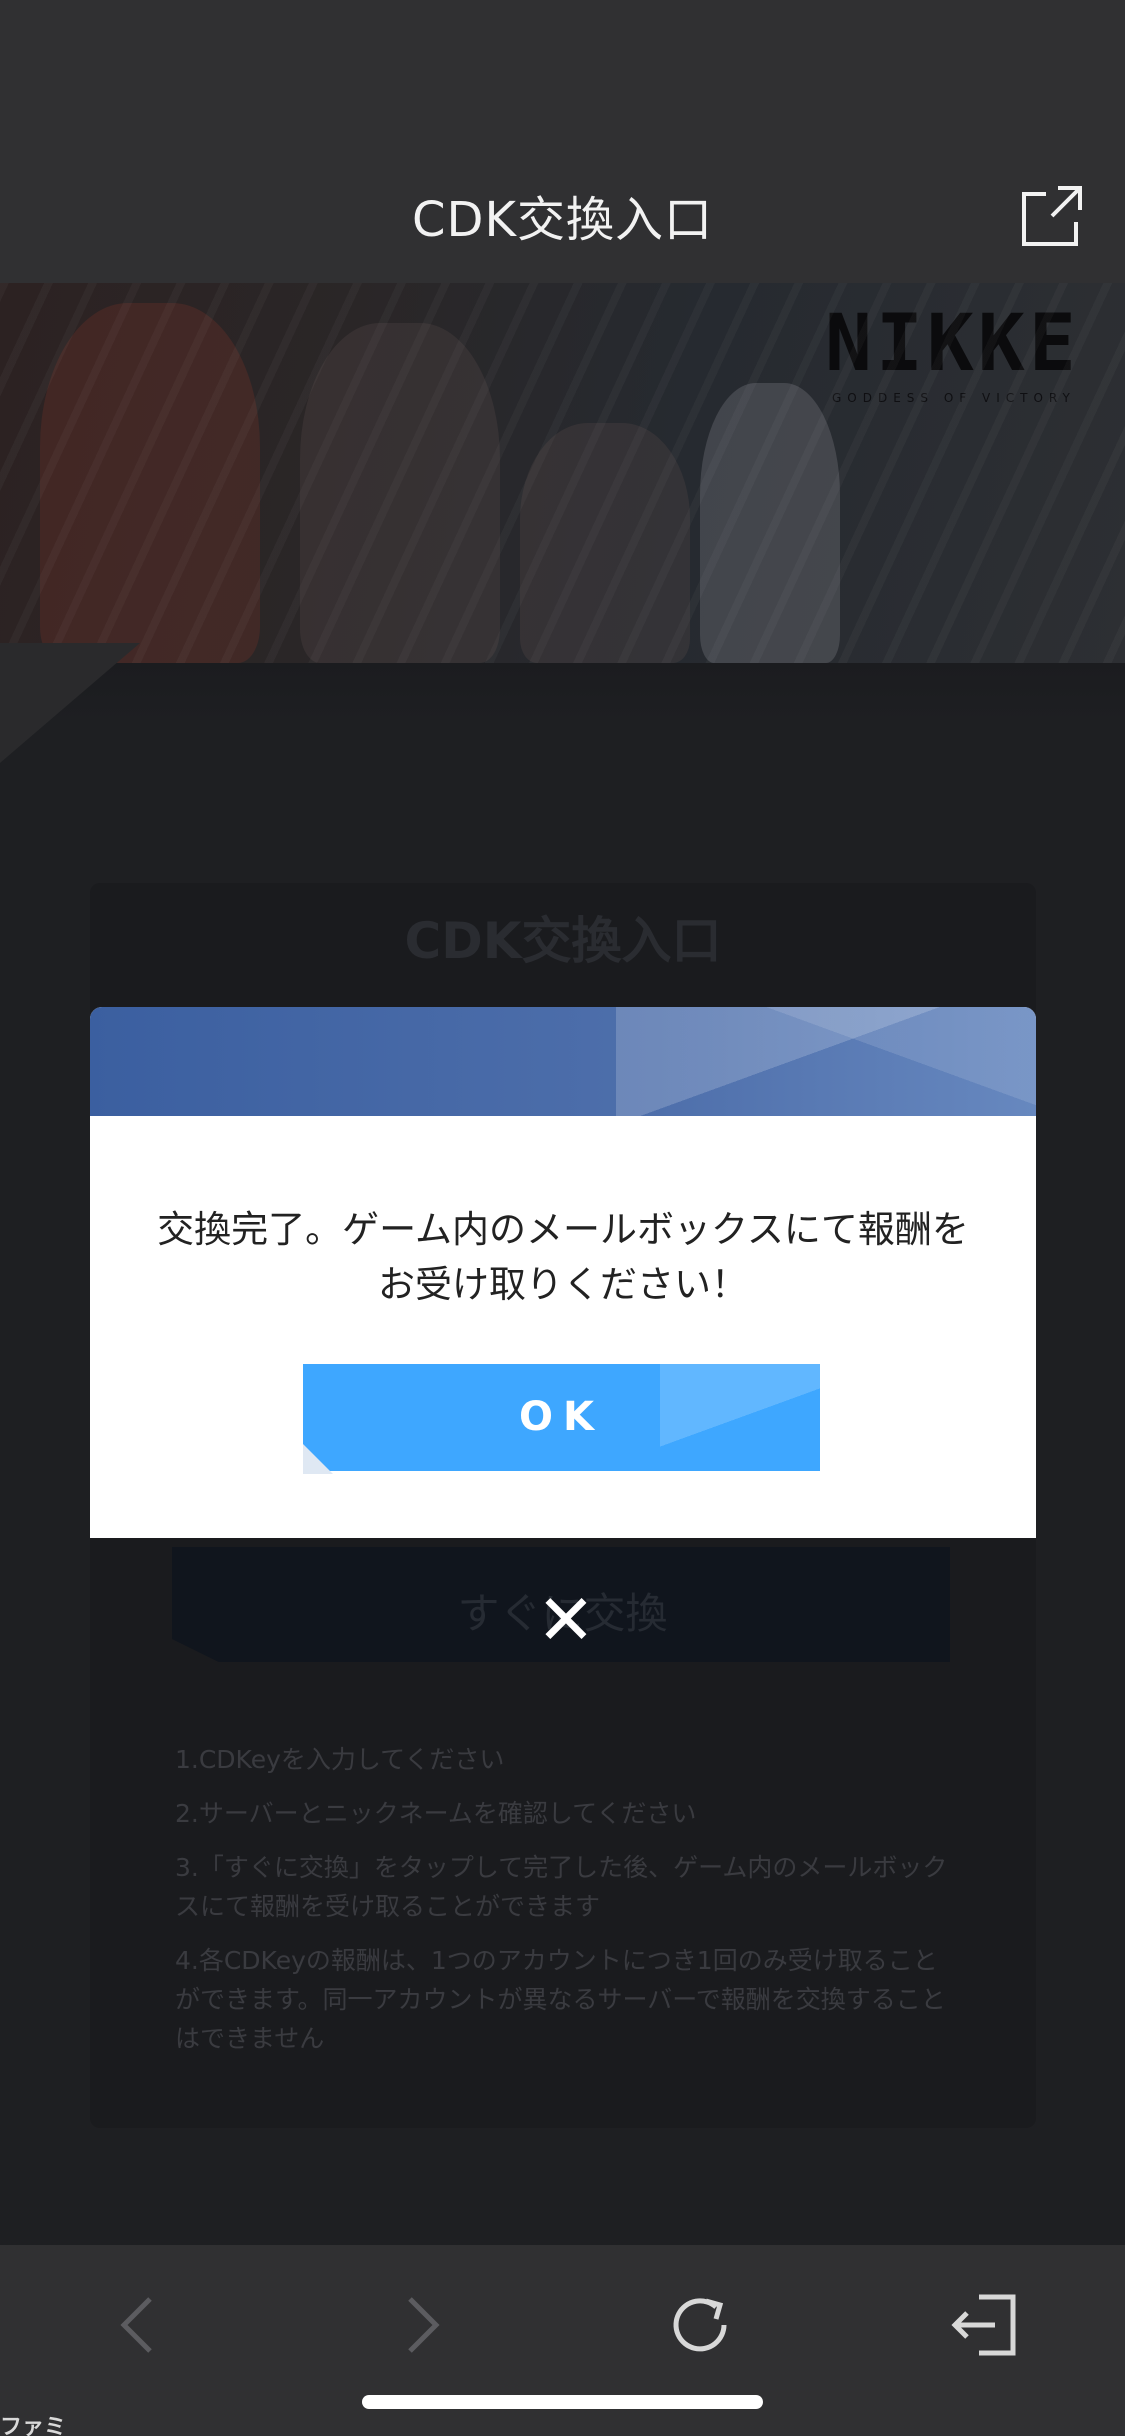 Image resolution: width=1125 pixels, height=2436 pixels. What do you see at coordinates (563, 1061) in the screenshot?
I see `dialog-header` at bounding box center [563, 1061].